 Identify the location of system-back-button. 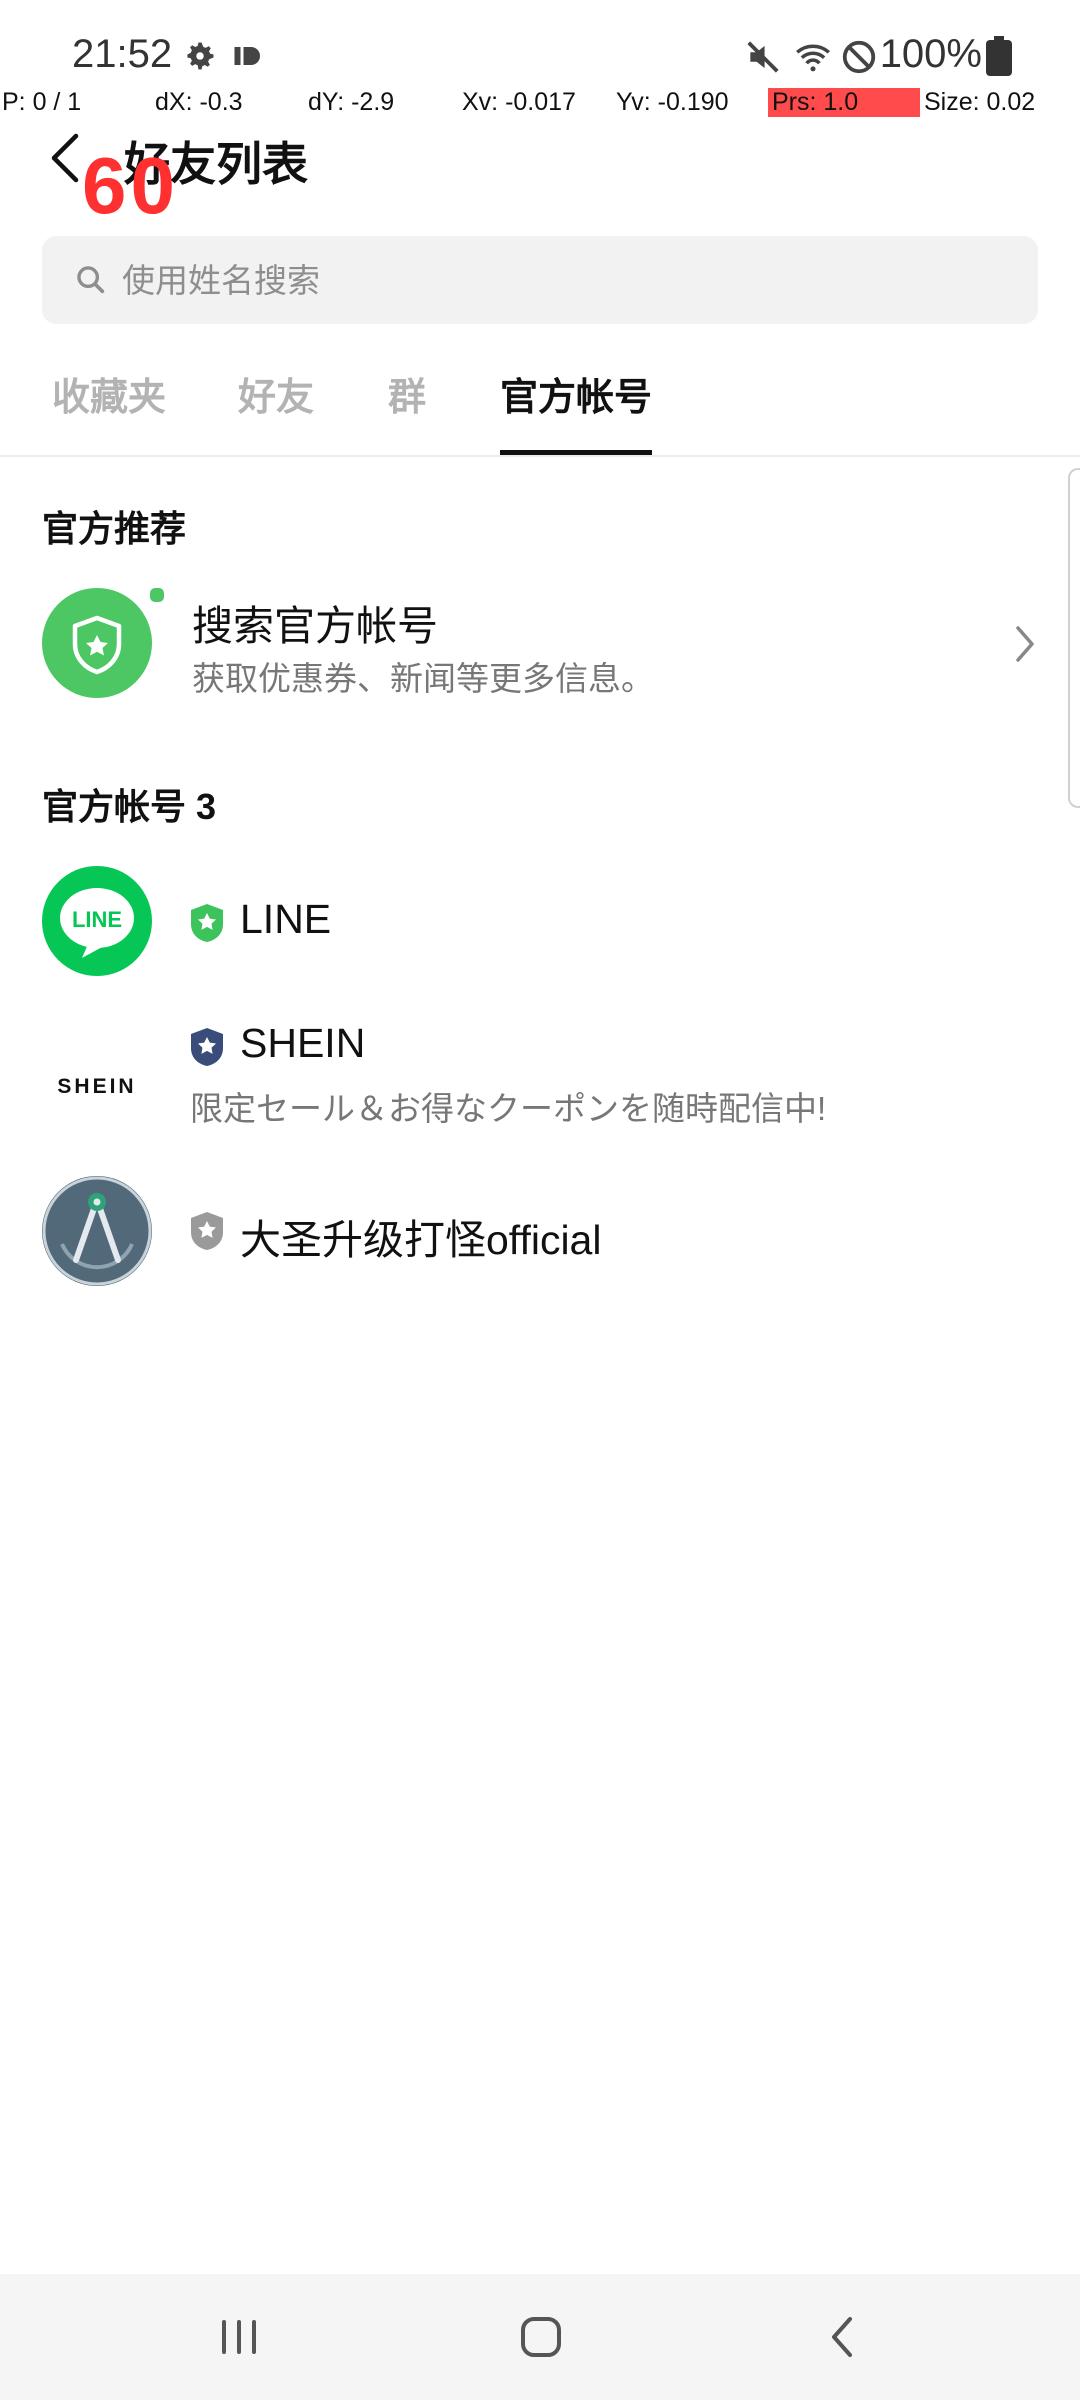
(843, 2337).